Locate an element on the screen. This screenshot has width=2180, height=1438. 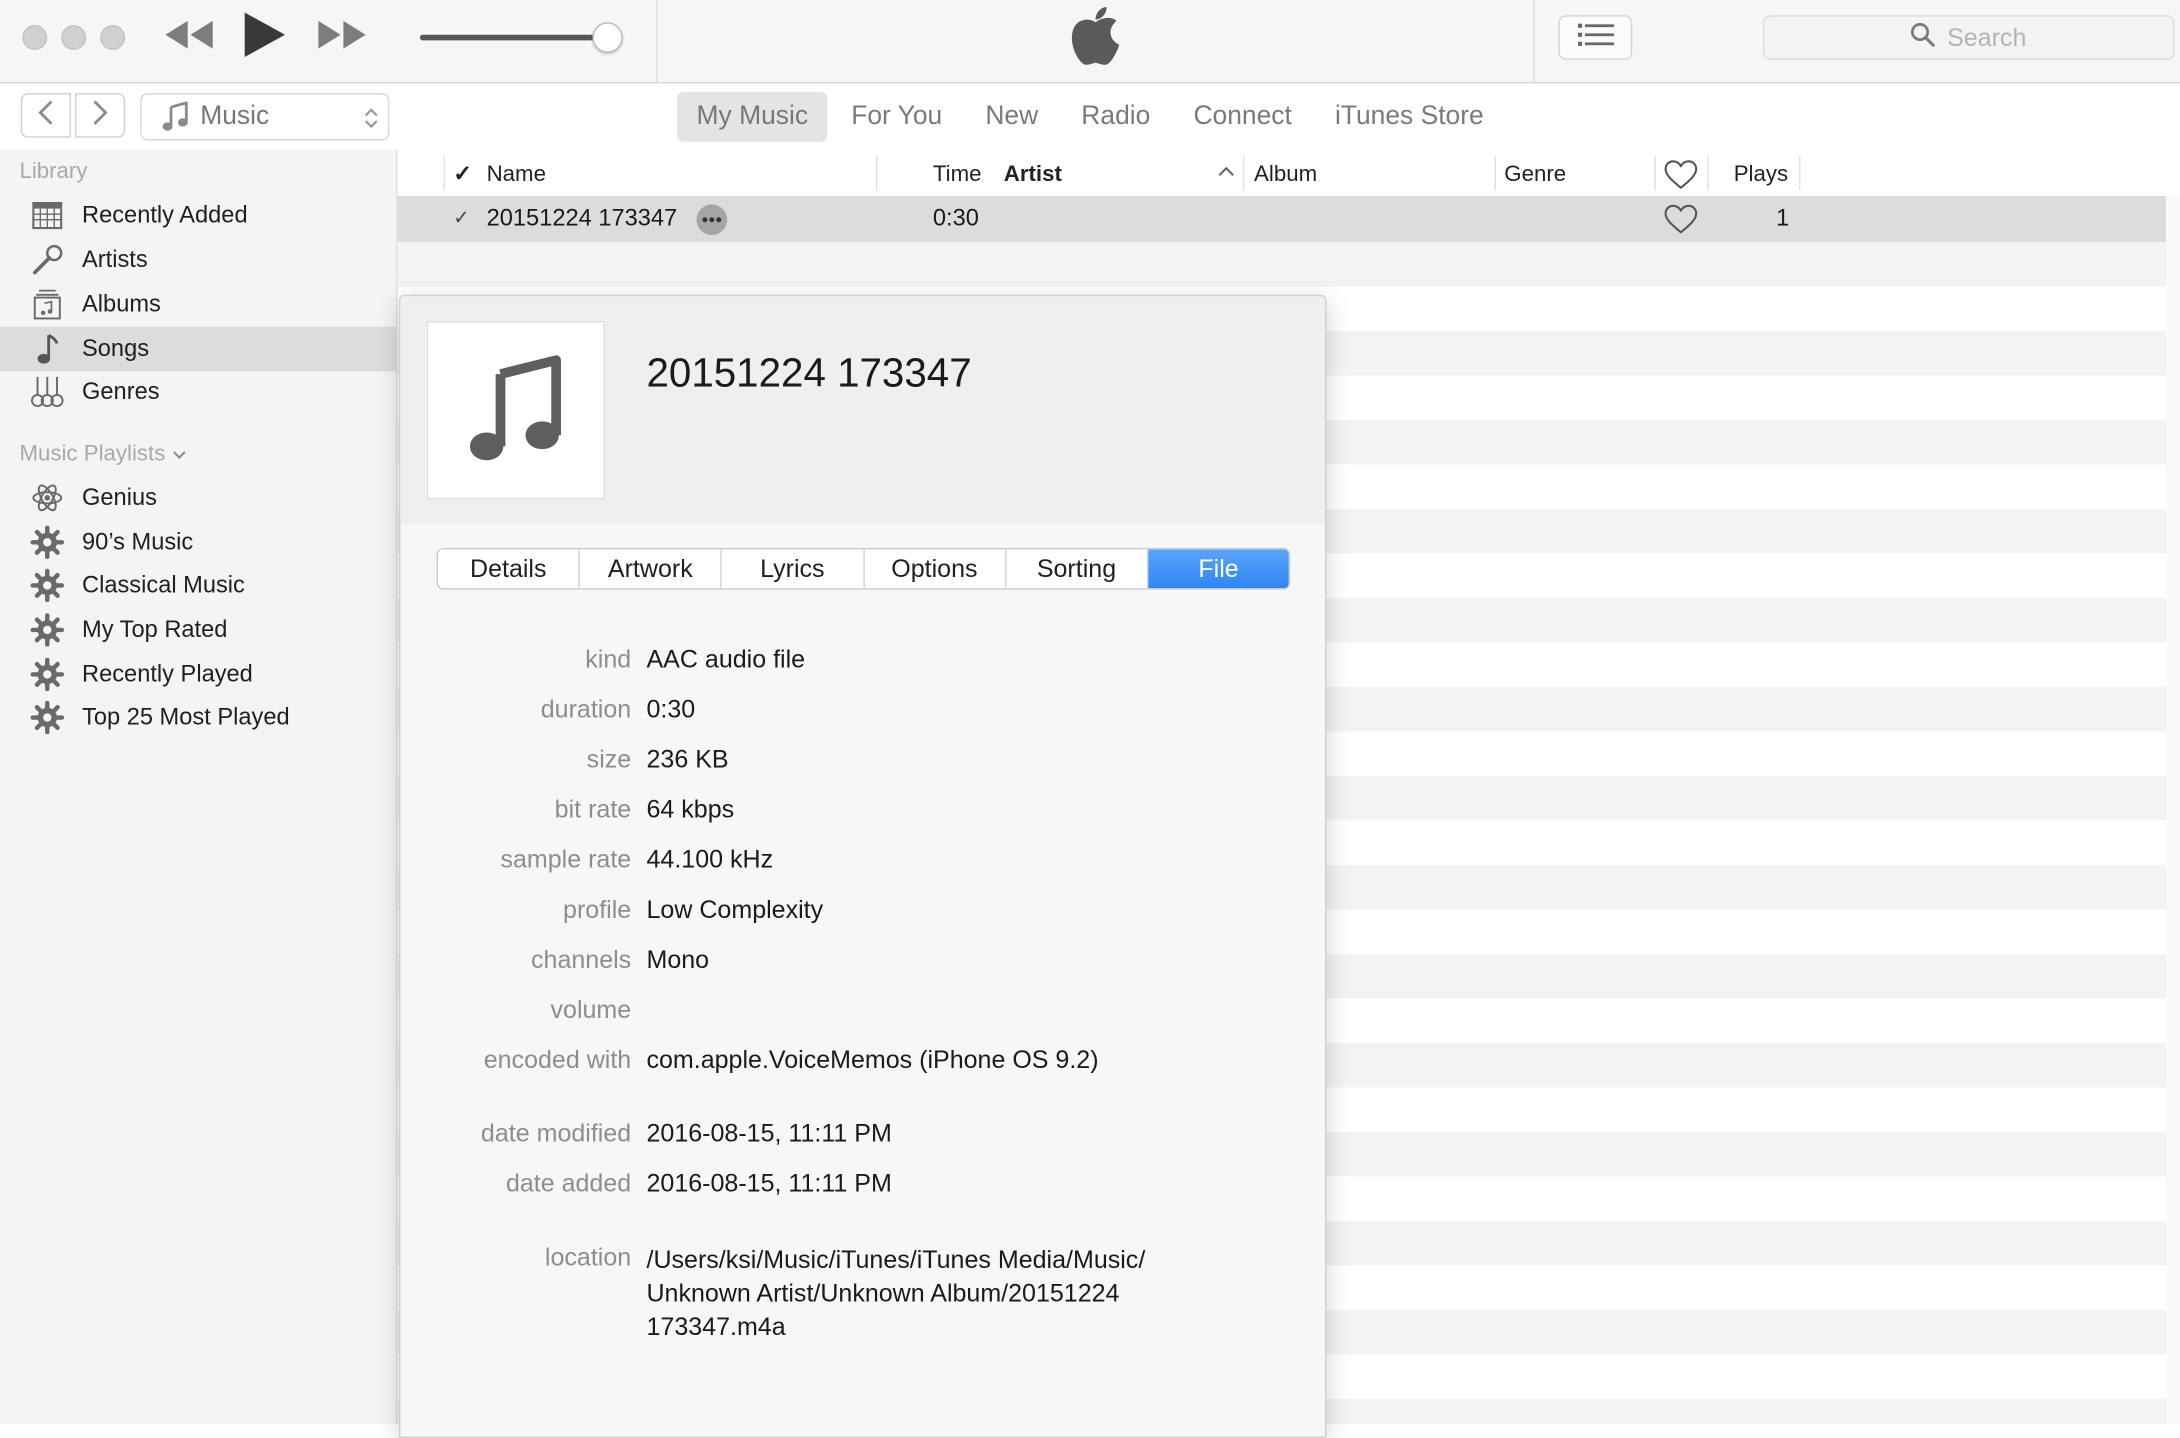
sidebar-item-my-top-rated: My Top Rated is located at coordinates (198, 630).